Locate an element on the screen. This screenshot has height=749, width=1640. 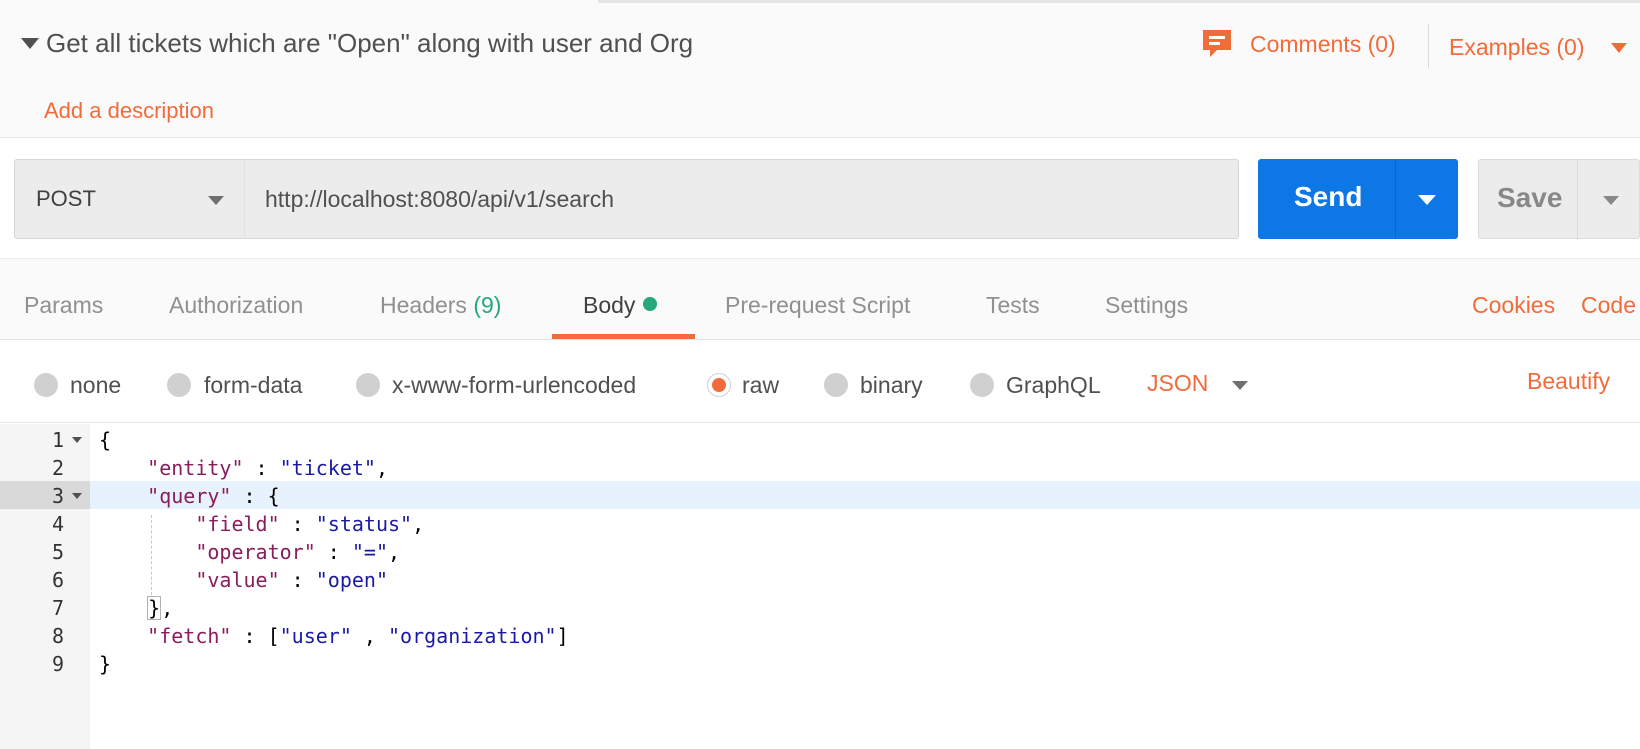
top-accent-bar is located at coordinates (1119, 1).